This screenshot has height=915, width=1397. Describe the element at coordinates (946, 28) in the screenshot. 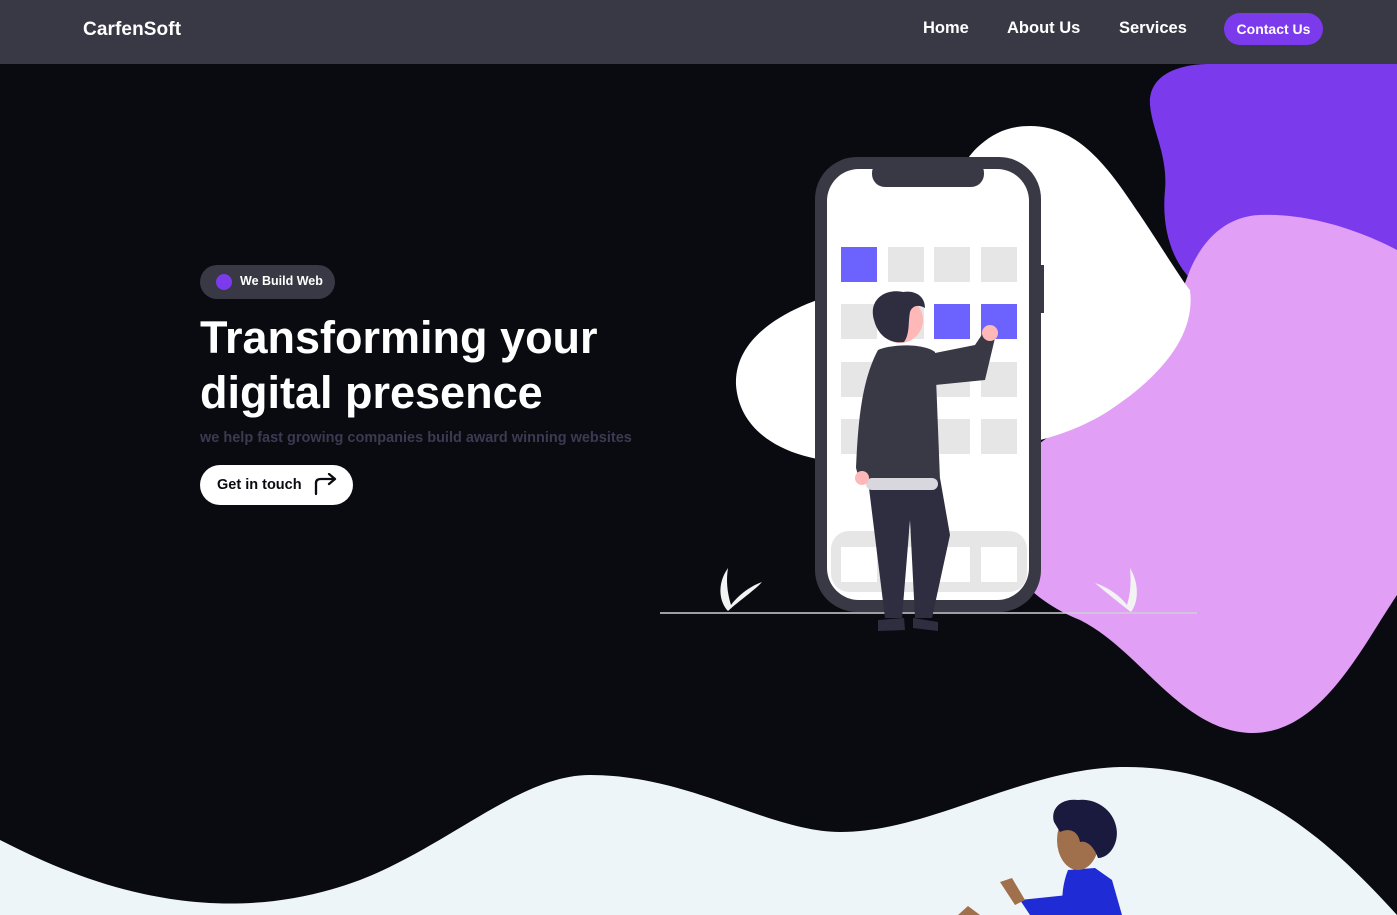

I see `nav-link-home: Home` at that location.